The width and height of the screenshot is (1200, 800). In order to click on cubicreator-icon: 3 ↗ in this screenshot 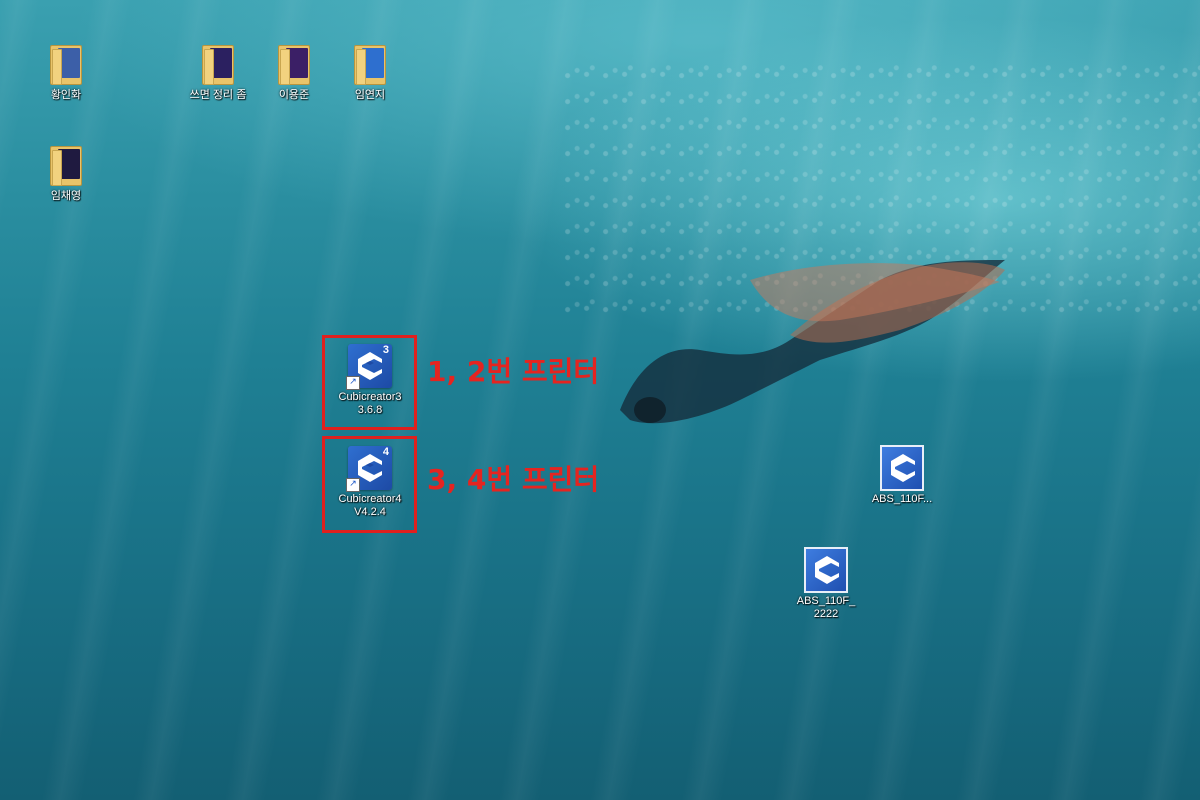, I will do `click(369, 367)`.